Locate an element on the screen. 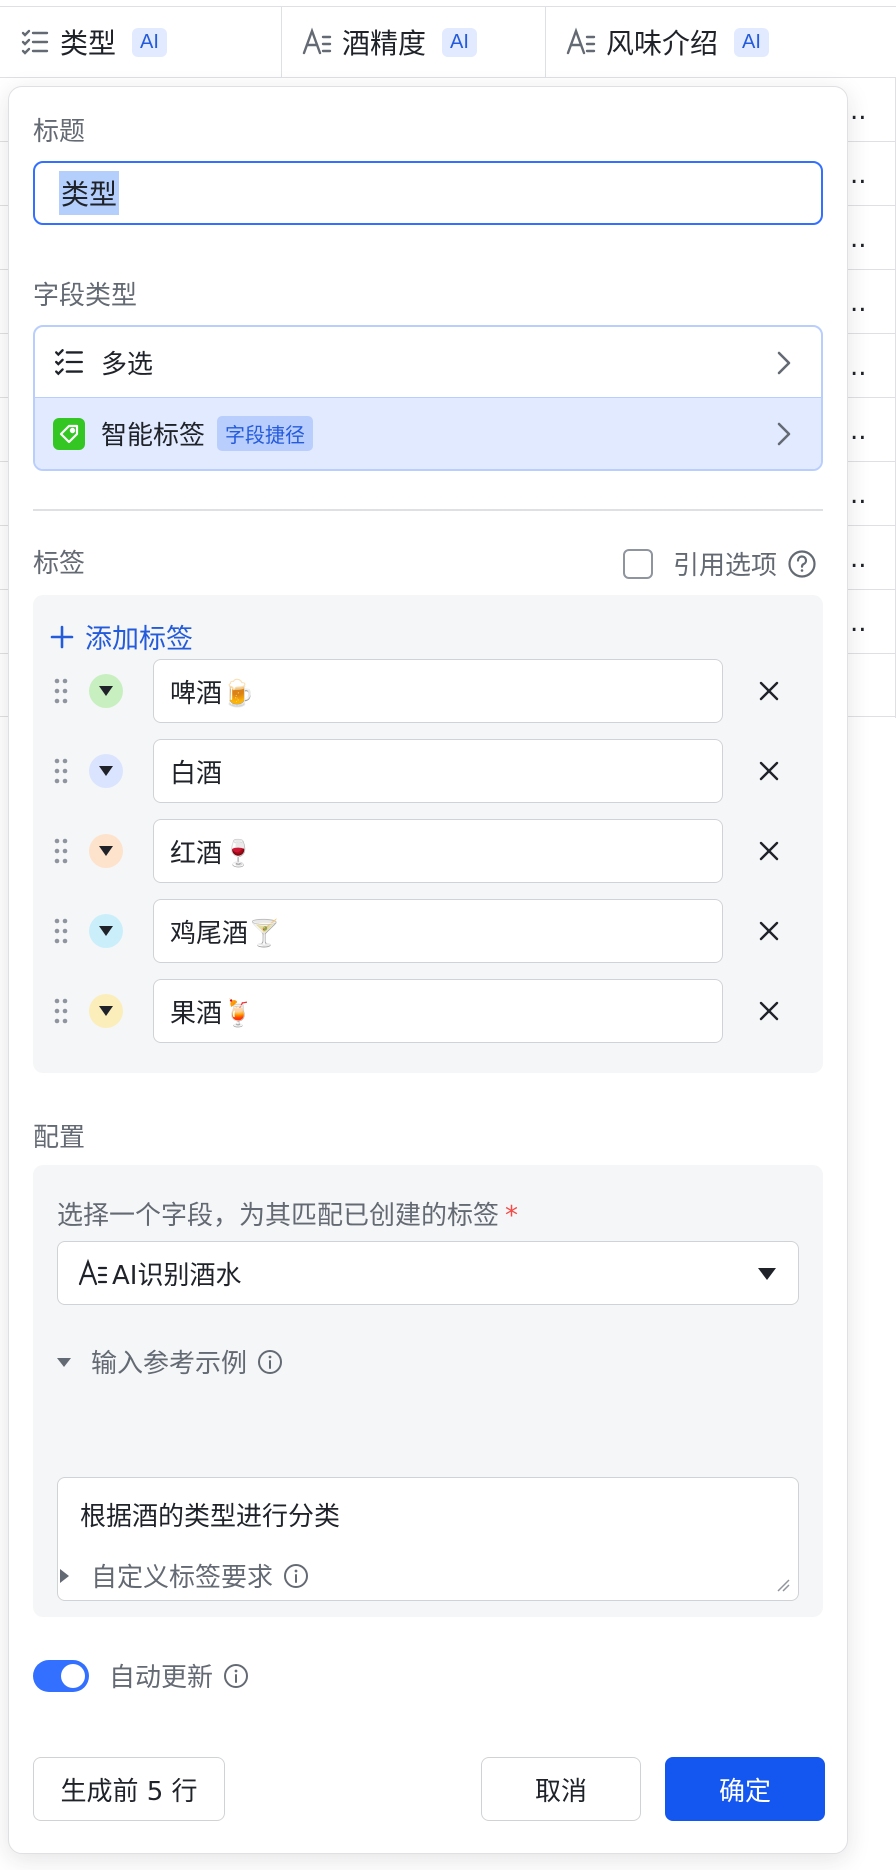  tag-input: 红酒🍷 is located at coordinates (438, 851).